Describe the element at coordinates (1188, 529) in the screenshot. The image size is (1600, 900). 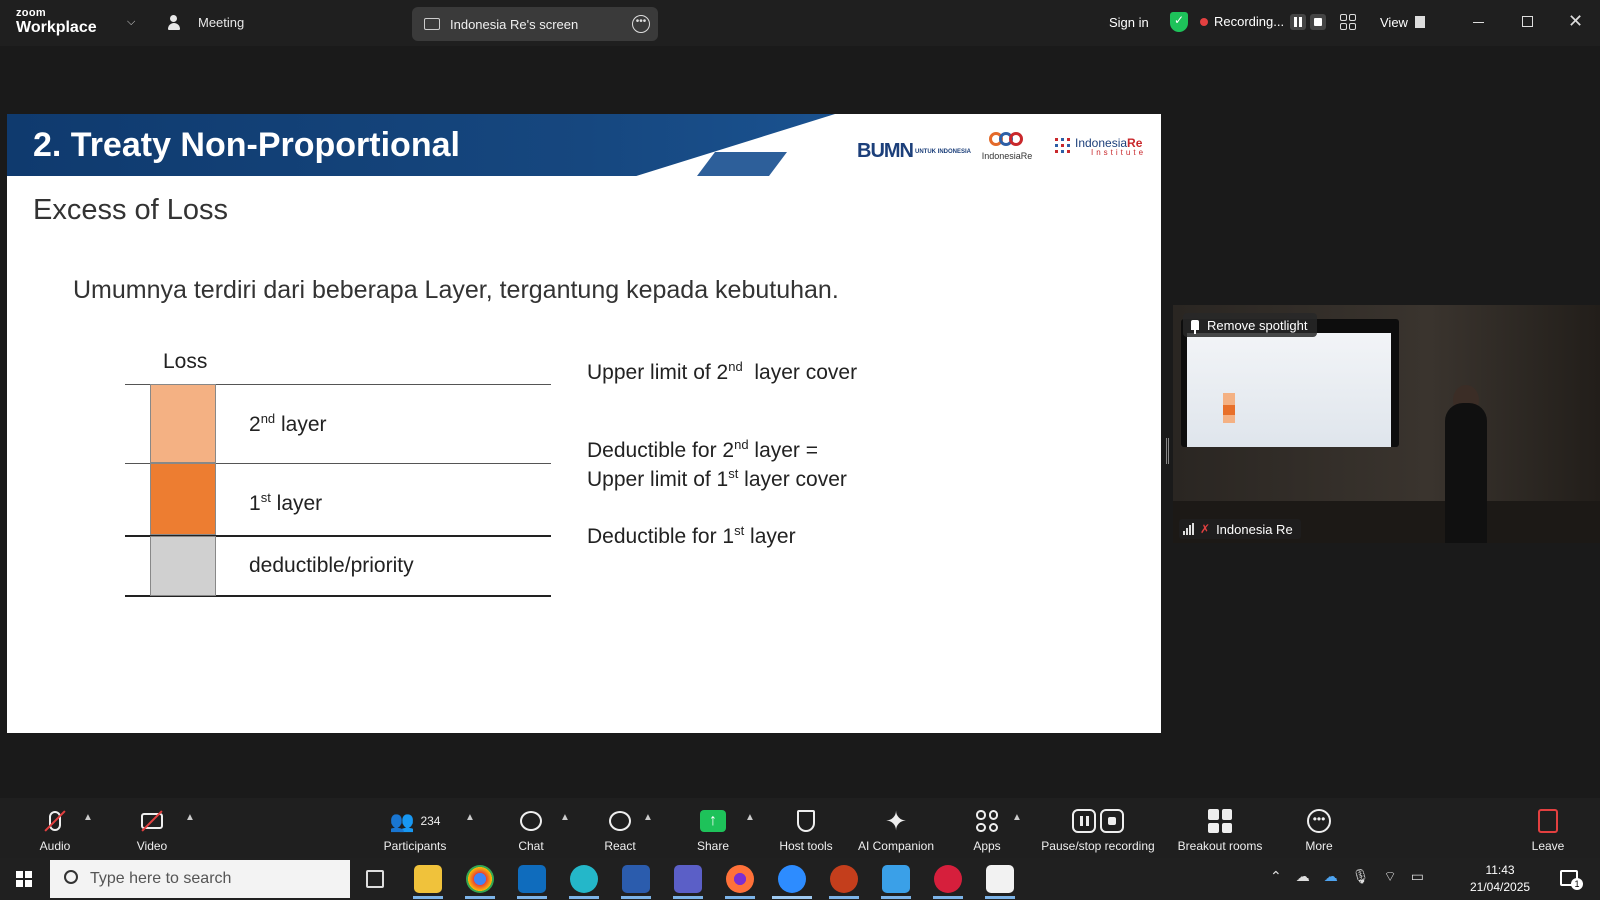
I see `signal-strength-icon` at that location.